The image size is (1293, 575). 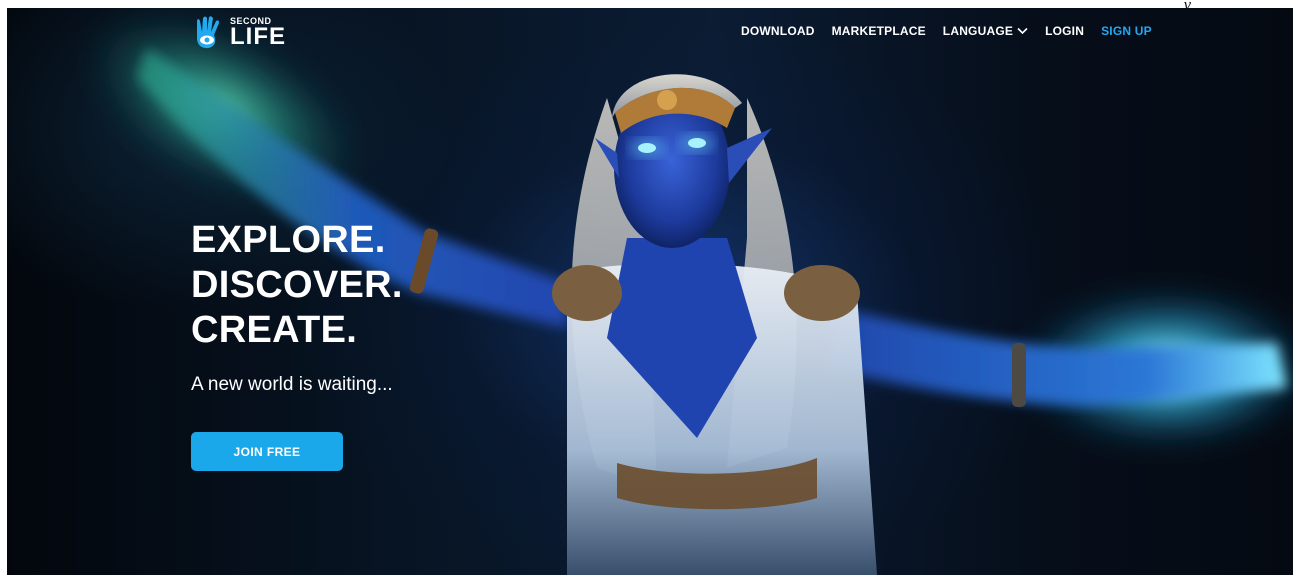 I want to click on logo-wordmark: SECOND LIFE, so click(x=258, y=33).